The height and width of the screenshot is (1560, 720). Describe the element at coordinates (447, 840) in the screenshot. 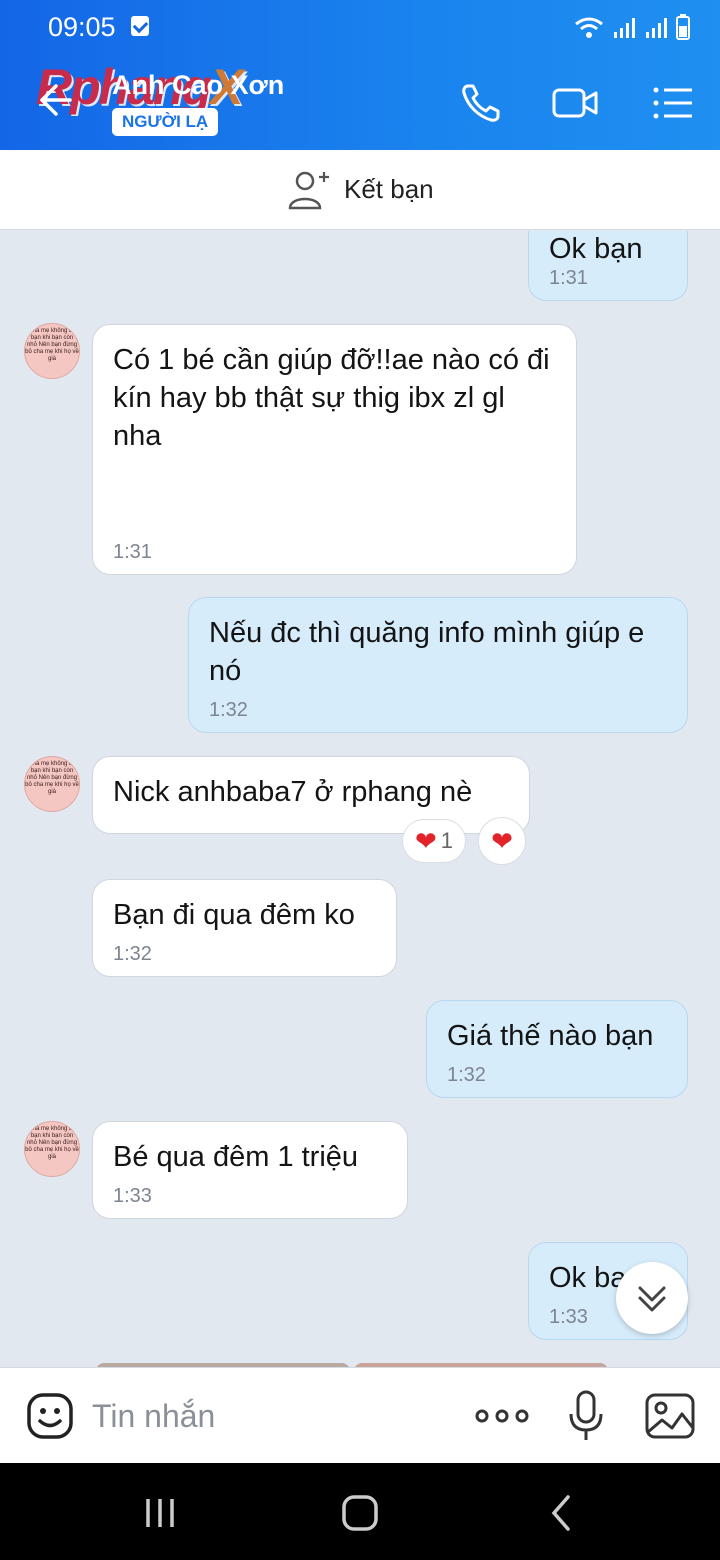

I see `reaction-count: 1` at that location.